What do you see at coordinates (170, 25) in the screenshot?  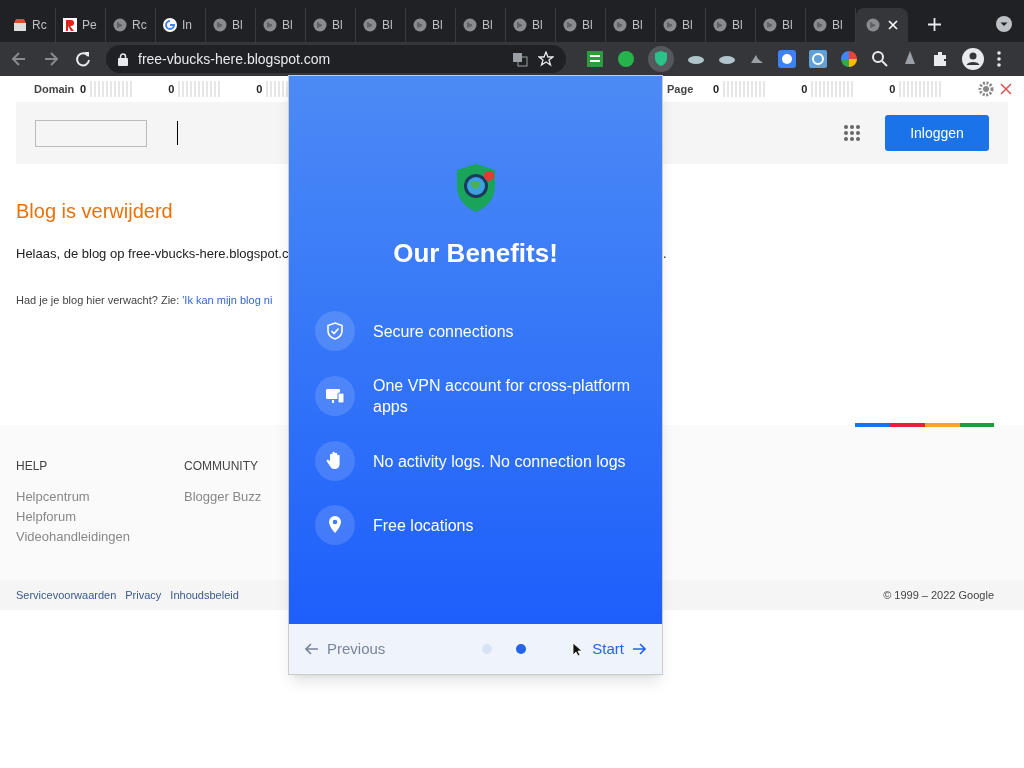 I see `g-logo-icon` at bounding box center [170, 25].